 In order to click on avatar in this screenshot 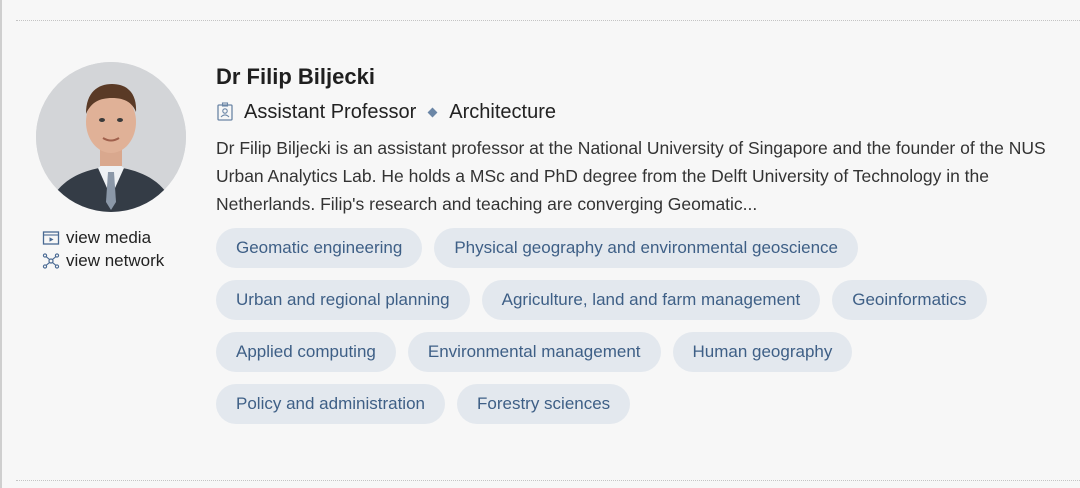, I will do `click(111, 137)`.